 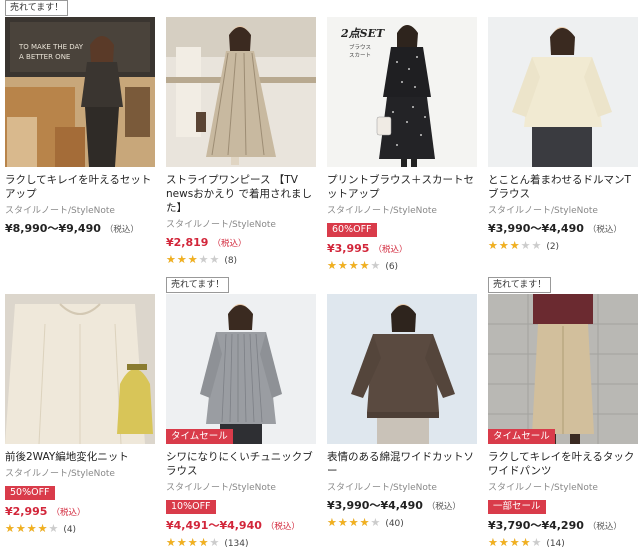 What do you see at coordinates (241, 194) in the screenshot?
I see `product-name: ストライプワンピース 【TV newsおかえり で着用されました】` at bounding box center [241, 194].